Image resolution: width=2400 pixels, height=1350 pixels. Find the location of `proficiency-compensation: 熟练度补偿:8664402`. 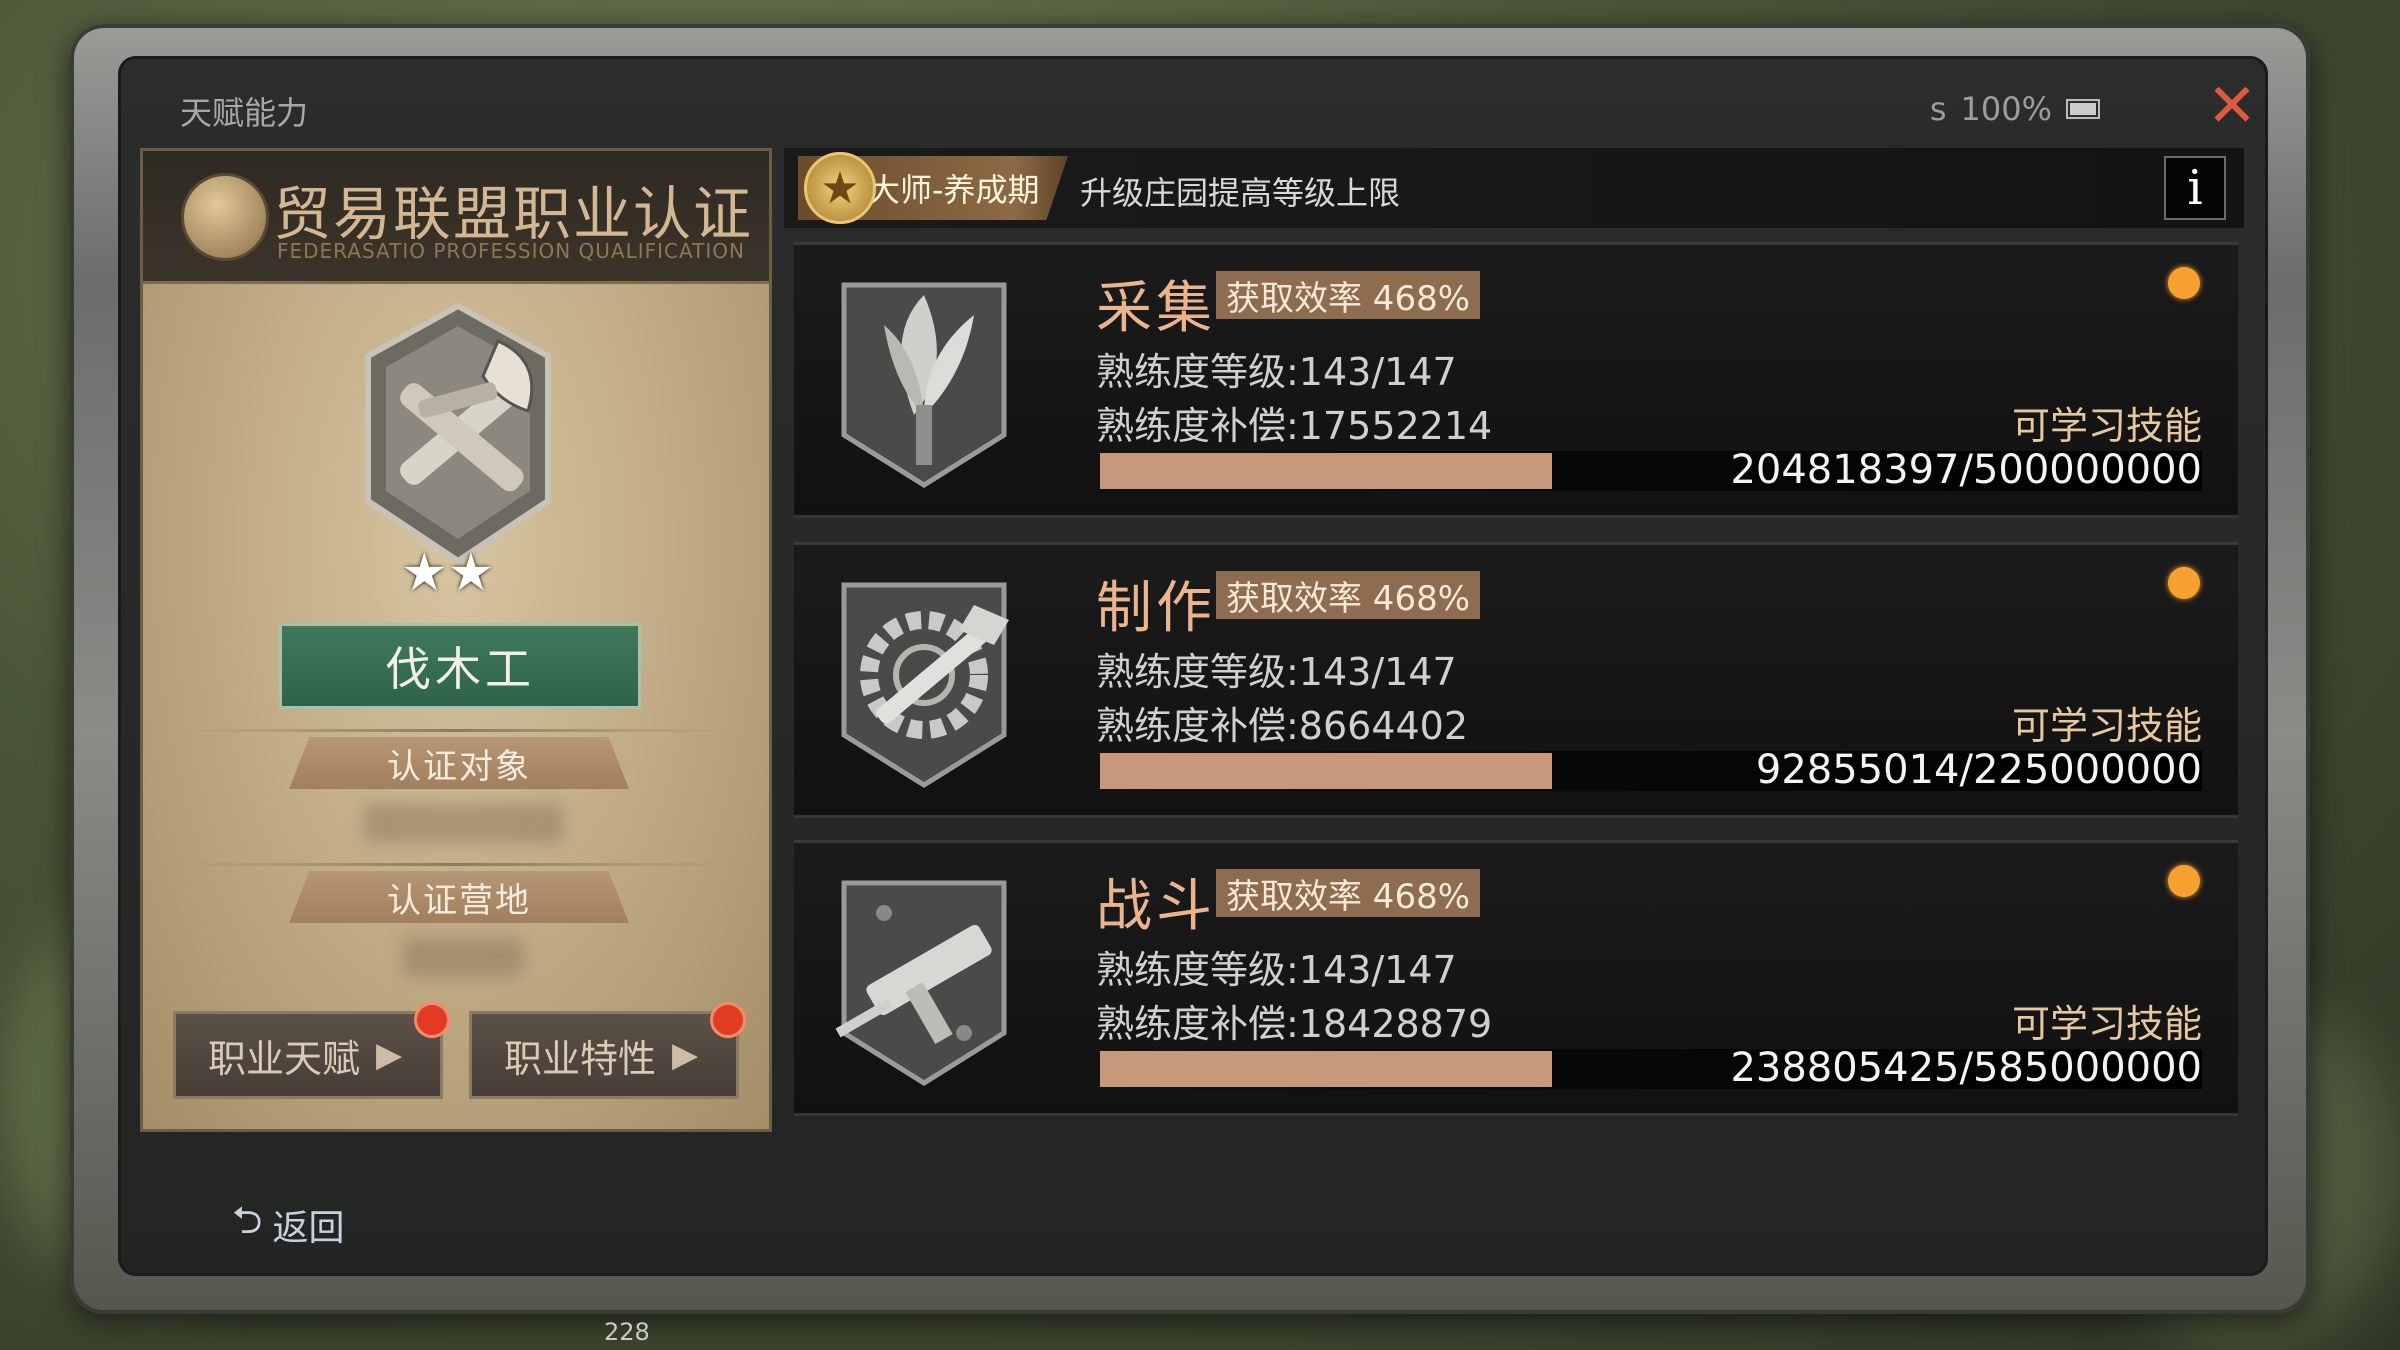

proficiency-compensation: 熟练度补偿:8664402 is located at coordinates (1282, 726).